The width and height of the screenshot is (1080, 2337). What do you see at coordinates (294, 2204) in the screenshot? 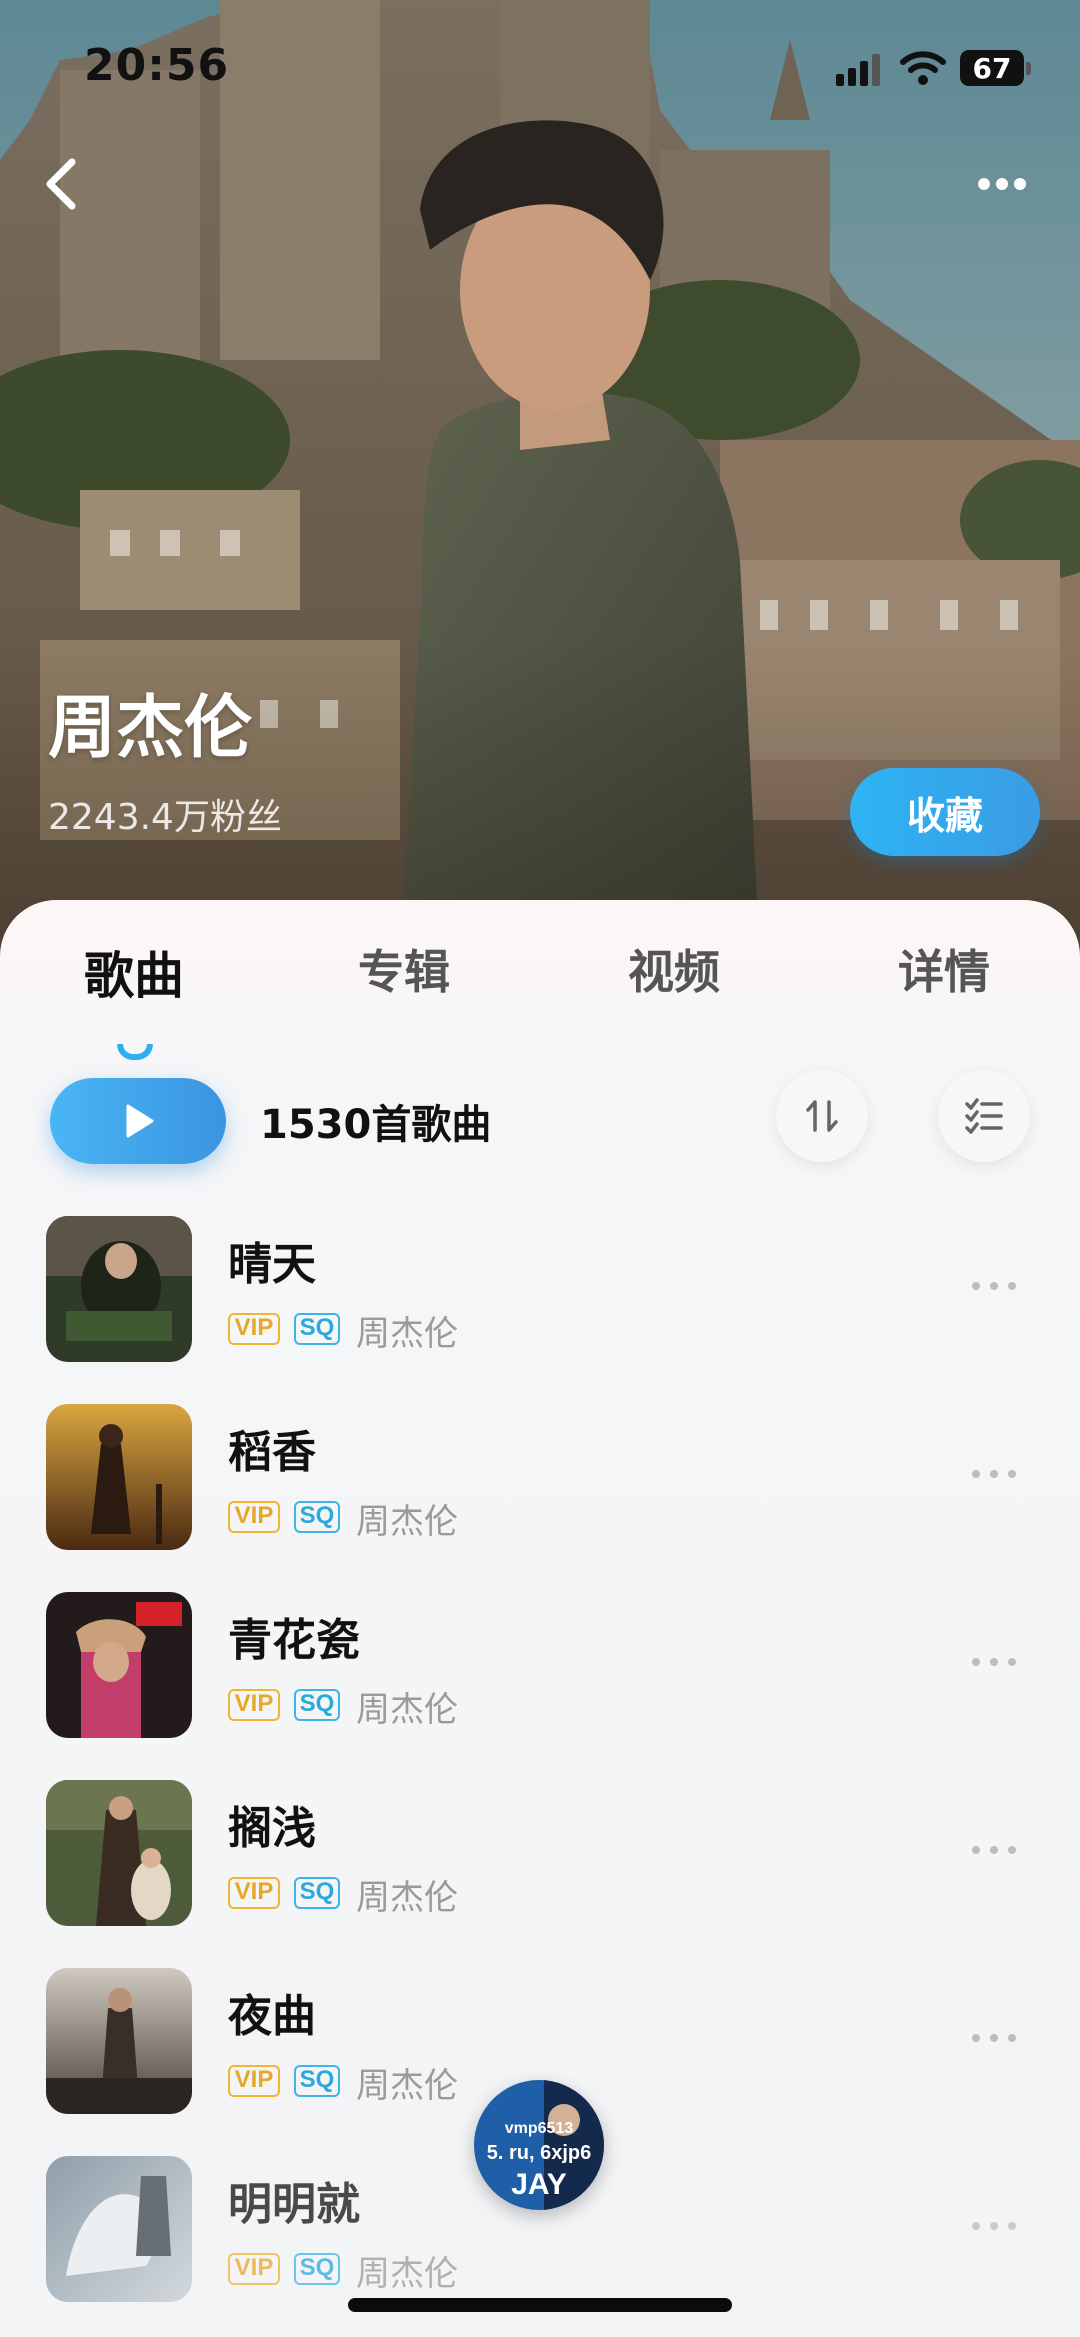
I see `song-title: 明明就` at bounding box center [294, 2204].